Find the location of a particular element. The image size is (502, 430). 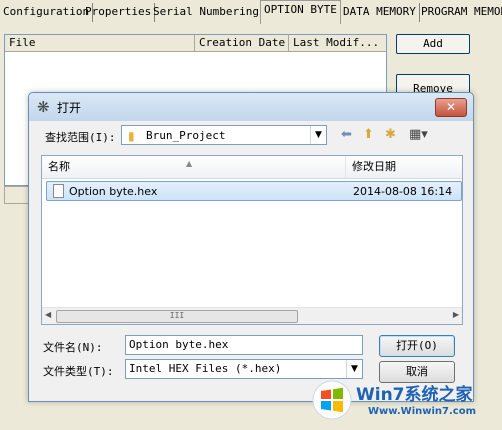

scroll-left-icon: ◀ is located at coordinates (48, 314).